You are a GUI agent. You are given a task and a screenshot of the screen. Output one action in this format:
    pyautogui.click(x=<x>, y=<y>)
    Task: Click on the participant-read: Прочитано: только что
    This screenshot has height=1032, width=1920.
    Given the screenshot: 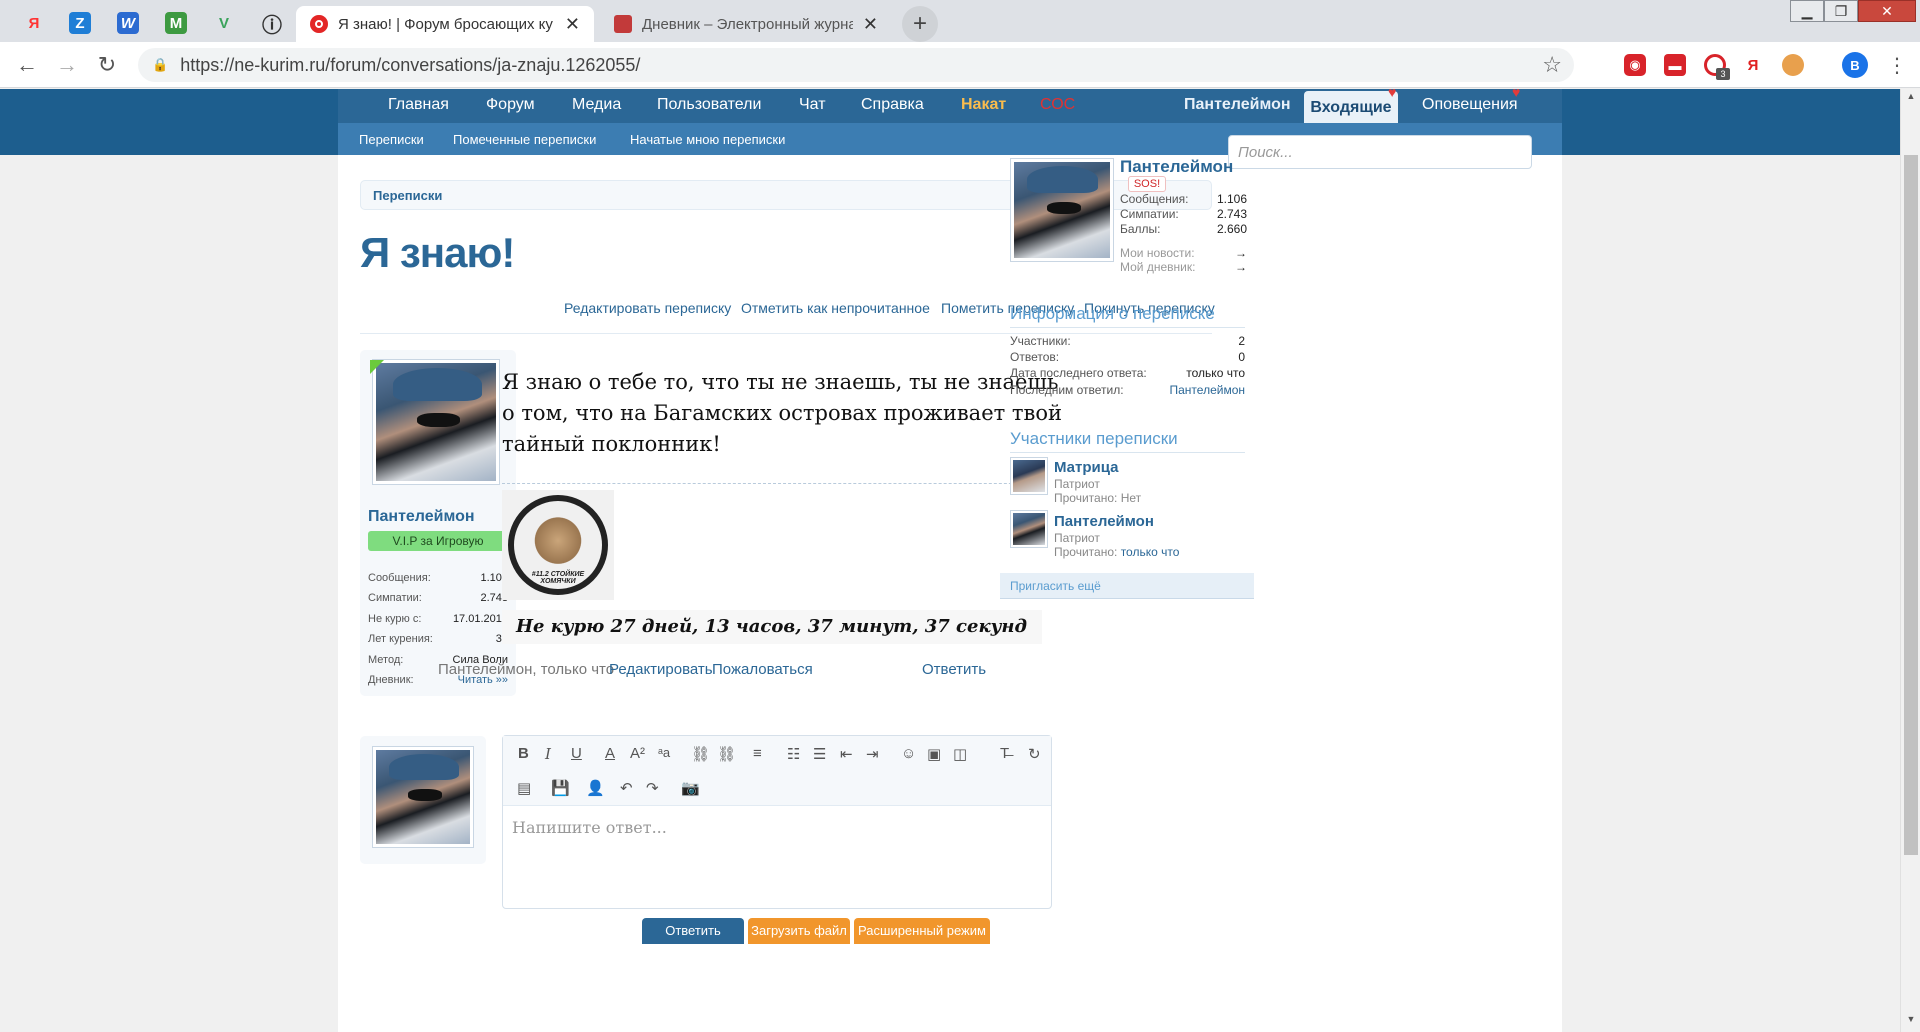 What is the action you would take?
    pyautogui.click(x=1117, y=552)
    